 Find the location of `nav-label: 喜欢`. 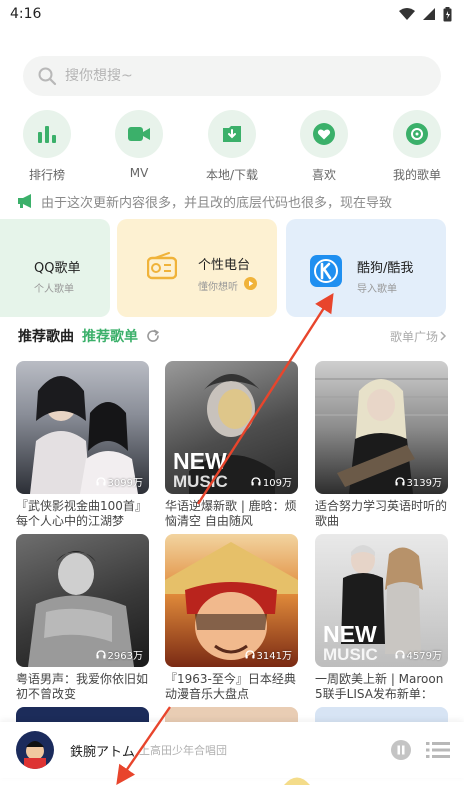

nav-label: 喜欢 is located at coordinates (323, 175).